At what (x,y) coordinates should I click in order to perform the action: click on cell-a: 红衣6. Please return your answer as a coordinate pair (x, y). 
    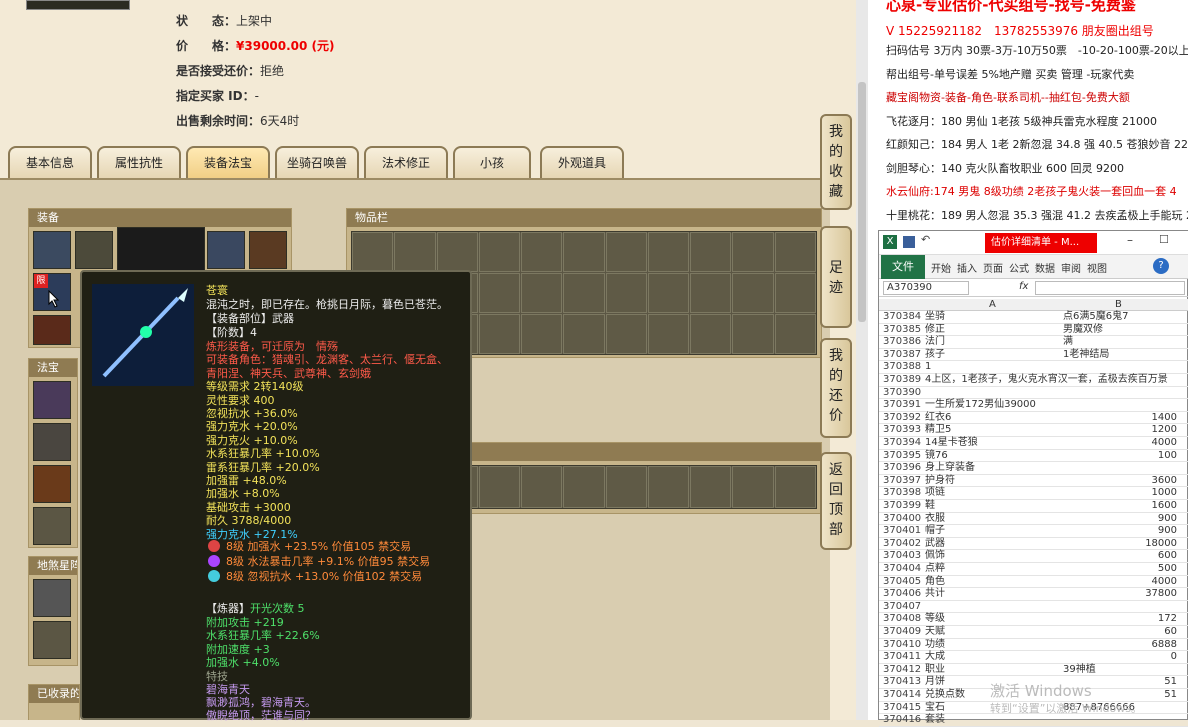
    Looking at the image, I should click on (938, 418).